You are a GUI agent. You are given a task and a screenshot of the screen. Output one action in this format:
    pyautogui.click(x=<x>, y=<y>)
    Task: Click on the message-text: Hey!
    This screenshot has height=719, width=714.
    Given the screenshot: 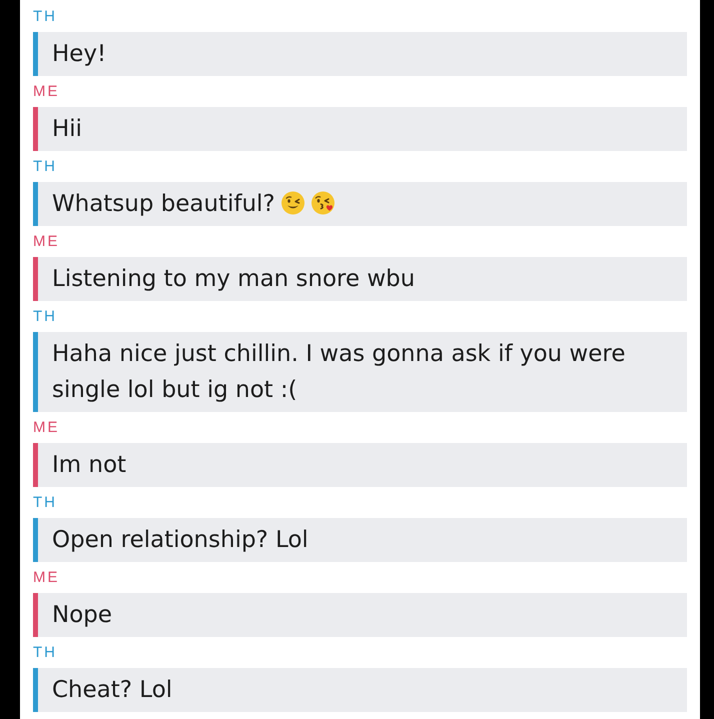 What is the action you would take?
    pyautogui.click(x=79, y=54)
    